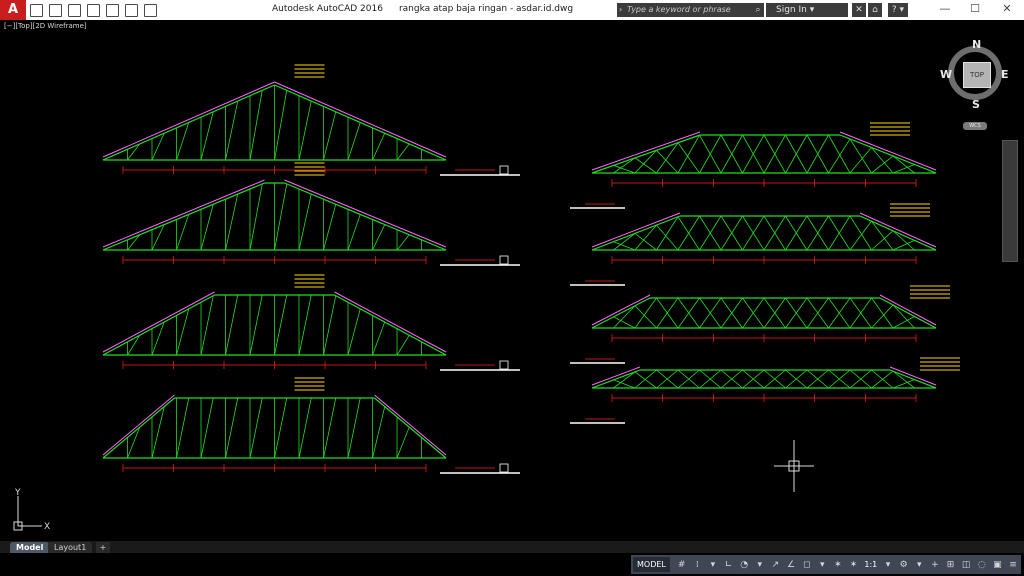 The height and width of the screenshot is (576, 1024). What do you see at coordinates (758, 10) in the screenshot?
I see `search-icon: ⌕` at bounding box center [758, 10].